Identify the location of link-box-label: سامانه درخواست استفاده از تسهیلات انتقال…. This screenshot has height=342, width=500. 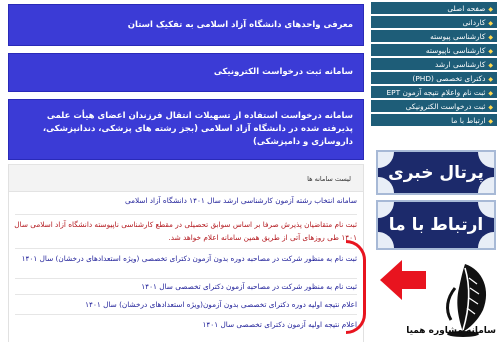
(197, 129).